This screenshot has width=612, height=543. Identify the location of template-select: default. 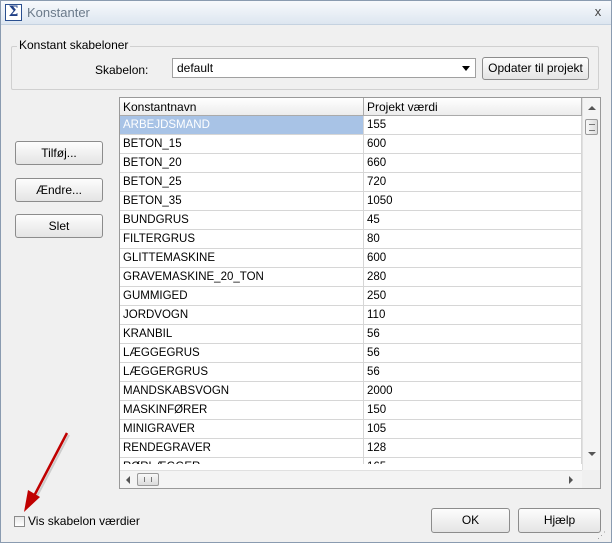
(324, 68).